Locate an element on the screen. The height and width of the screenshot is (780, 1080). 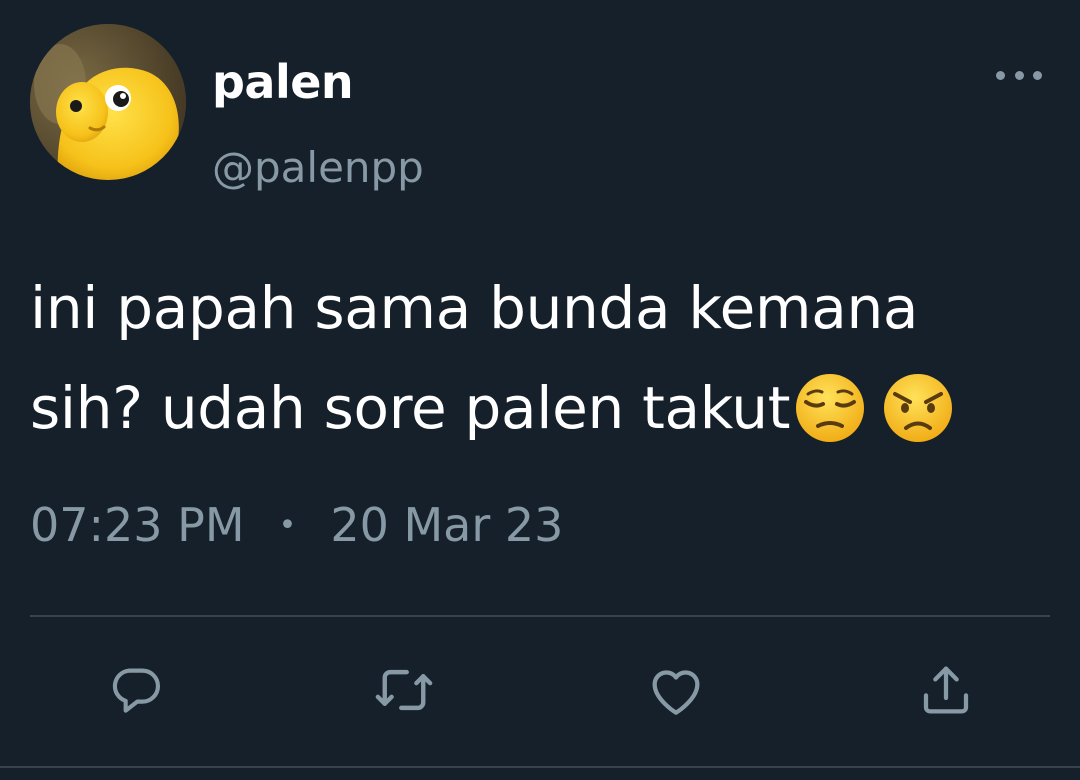
heart-icon is located at coordinates (676, 692).